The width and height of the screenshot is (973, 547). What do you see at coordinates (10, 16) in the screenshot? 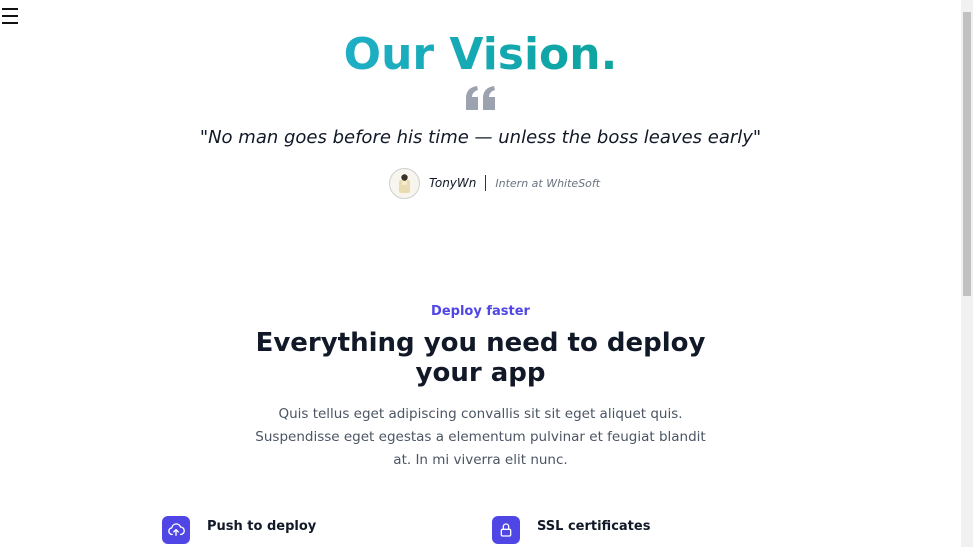
I see `hamburger-menu-icon` at bounding box center [10, 16].